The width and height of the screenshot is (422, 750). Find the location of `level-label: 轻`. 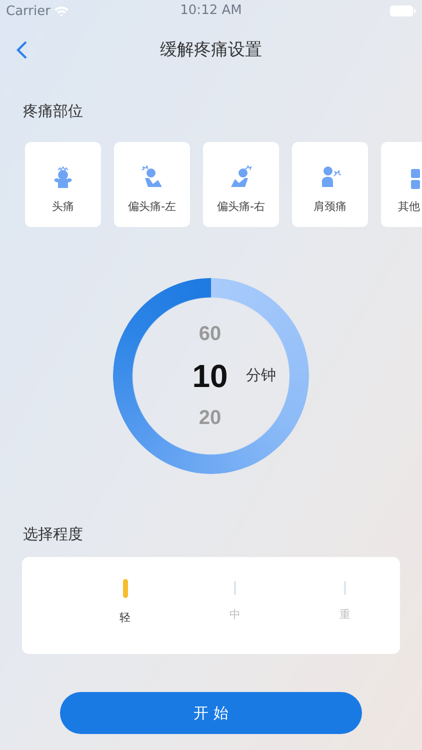

level-label: 轻 is located at coordinates (125, 617).